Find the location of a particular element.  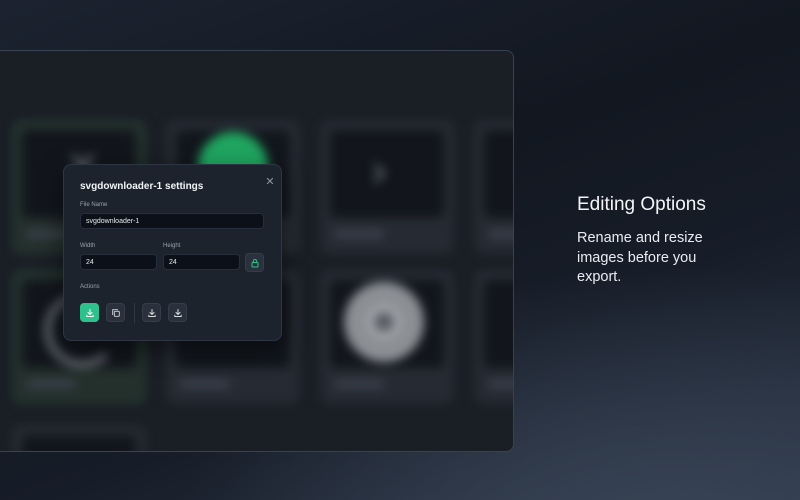

height-input: 24 is located at coordinates (201, 262).